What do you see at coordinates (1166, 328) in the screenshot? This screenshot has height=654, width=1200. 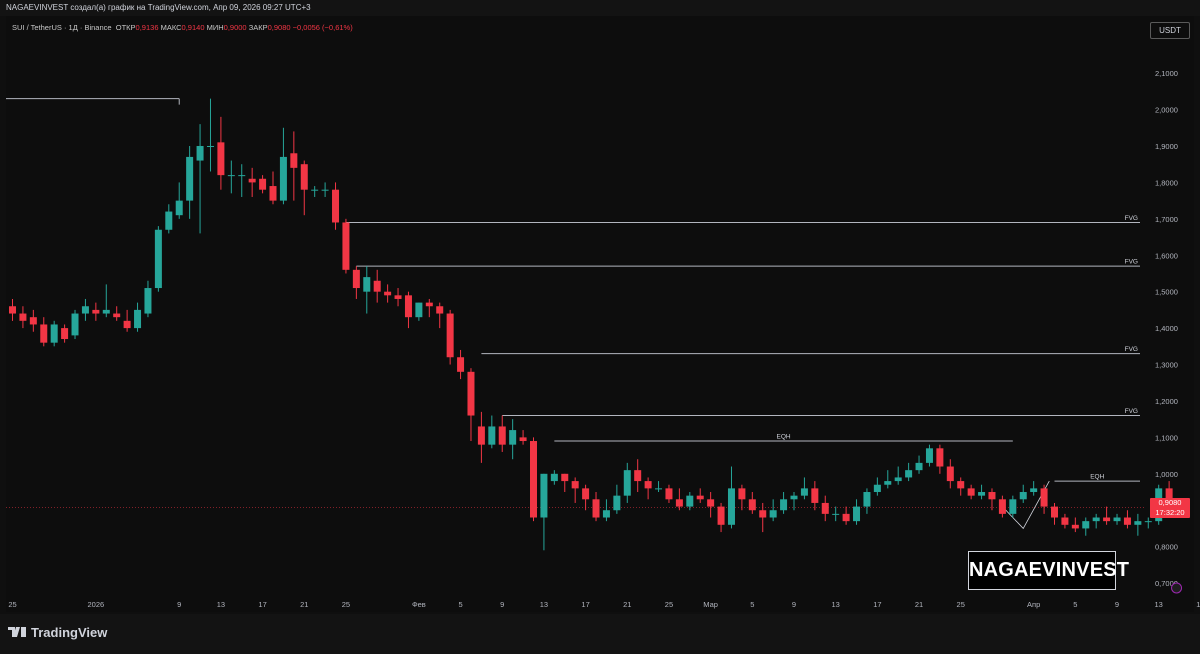 I see `y-tick-label: 1,4000` at bounding box center [1166, 328].